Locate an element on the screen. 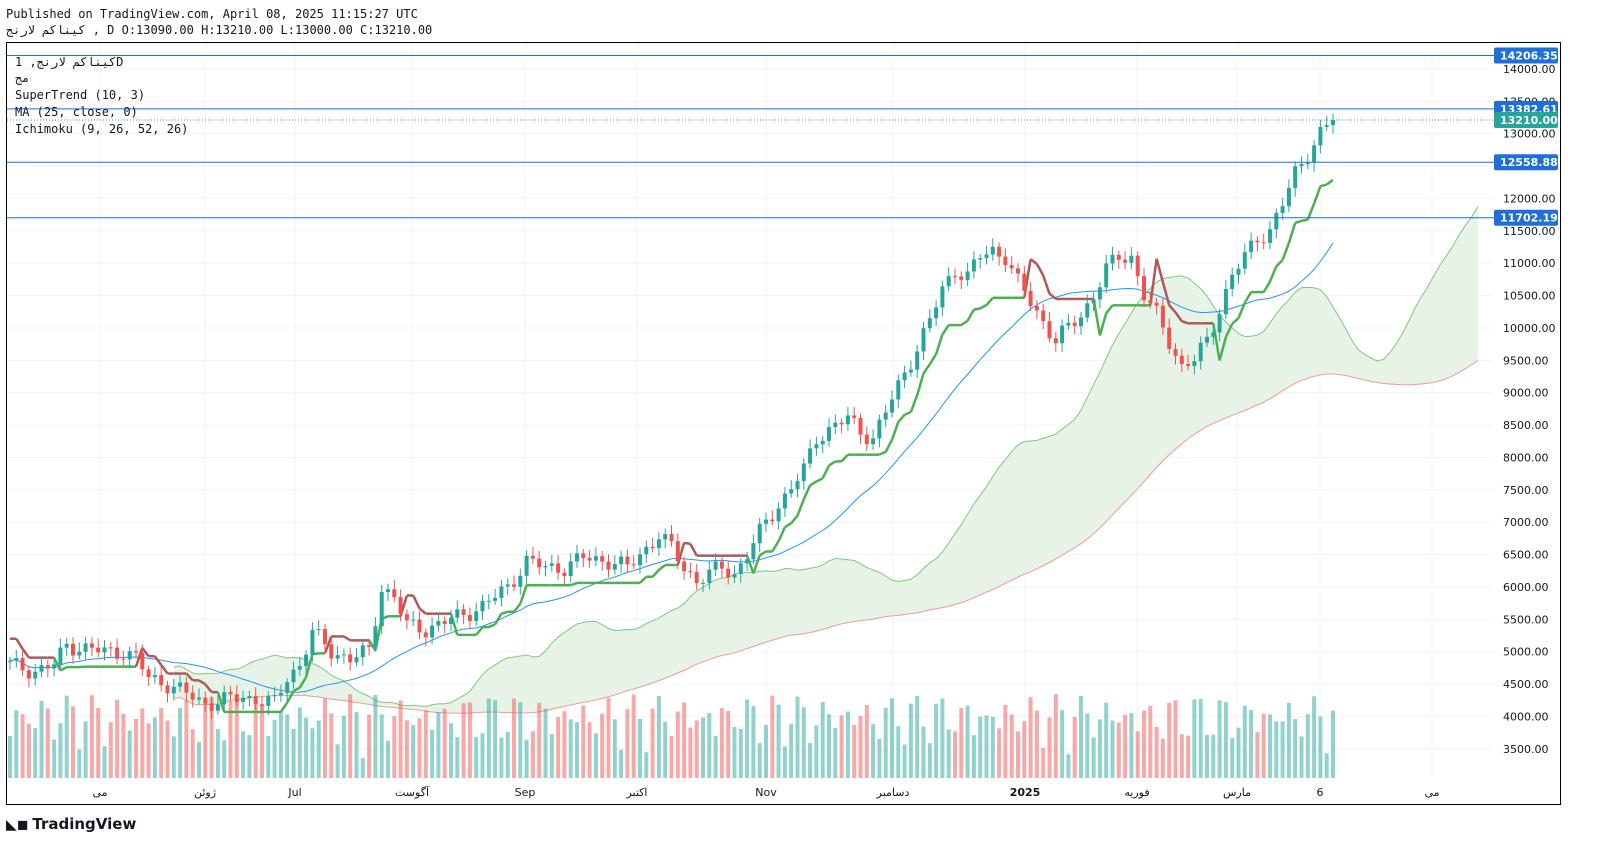 The image size is (1598, 858). x-tick-label: ژوئن is located at coordinates (205, 792).